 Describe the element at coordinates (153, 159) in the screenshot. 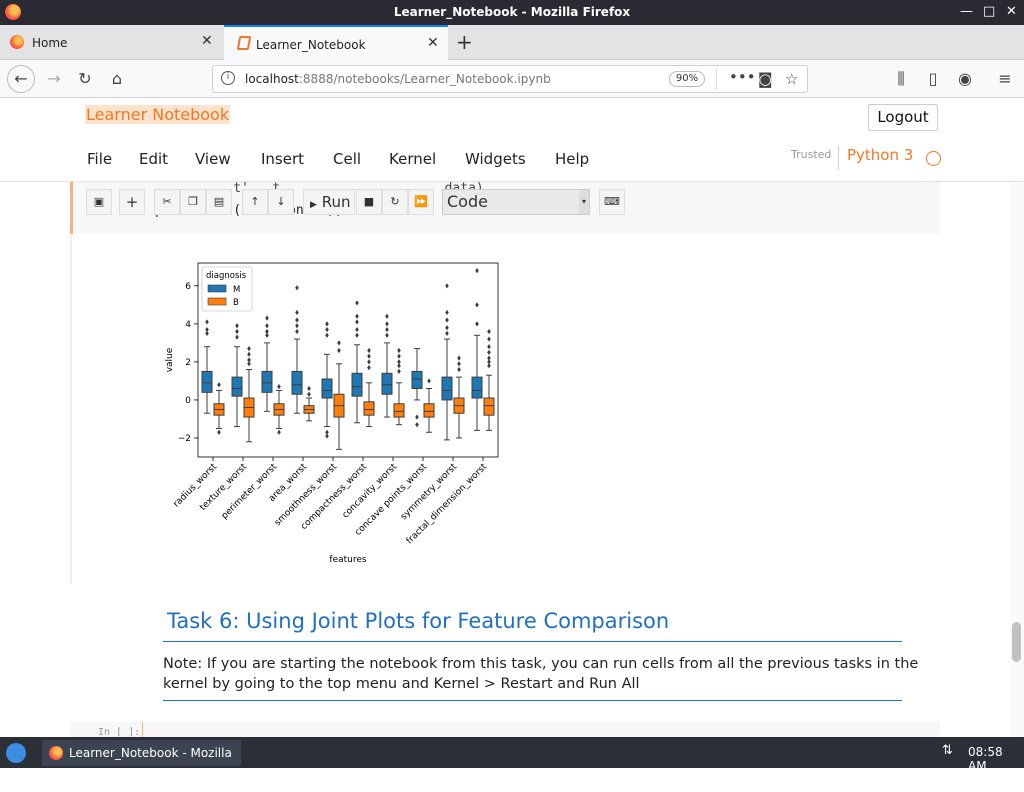

I see `menu-edit: Edit` at that location.